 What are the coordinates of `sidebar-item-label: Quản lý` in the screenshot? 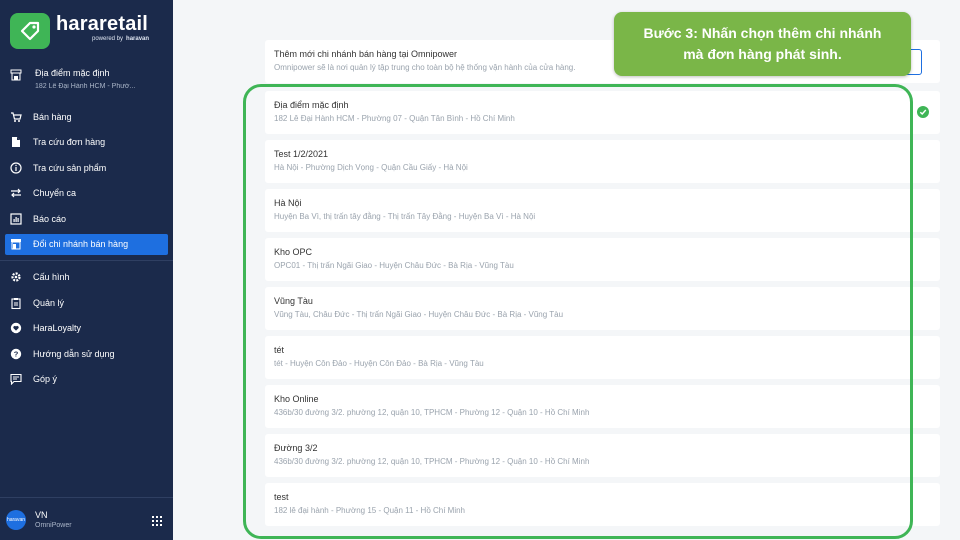 It's located at (49, 302).